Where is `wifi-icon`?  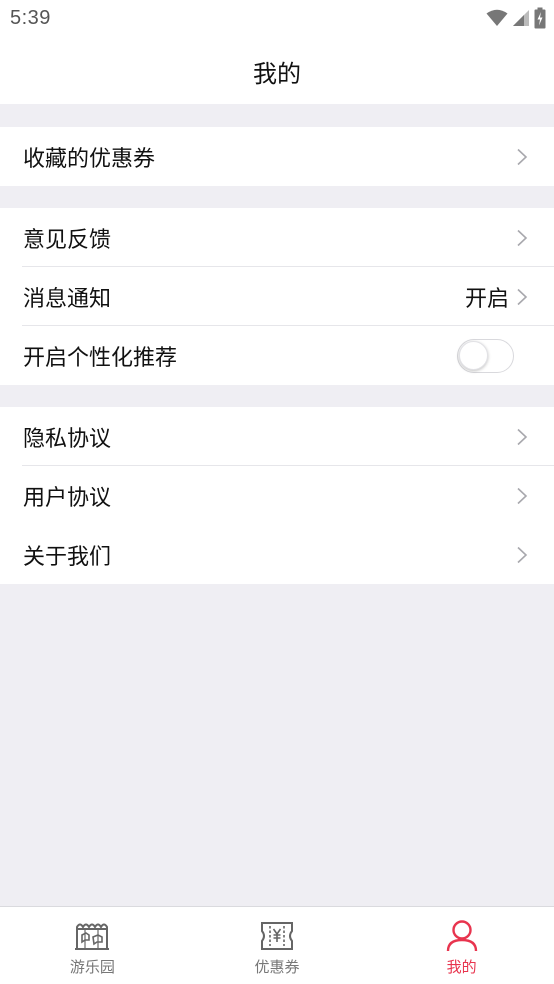
wifi-icon is located at coordinates (497, 17).